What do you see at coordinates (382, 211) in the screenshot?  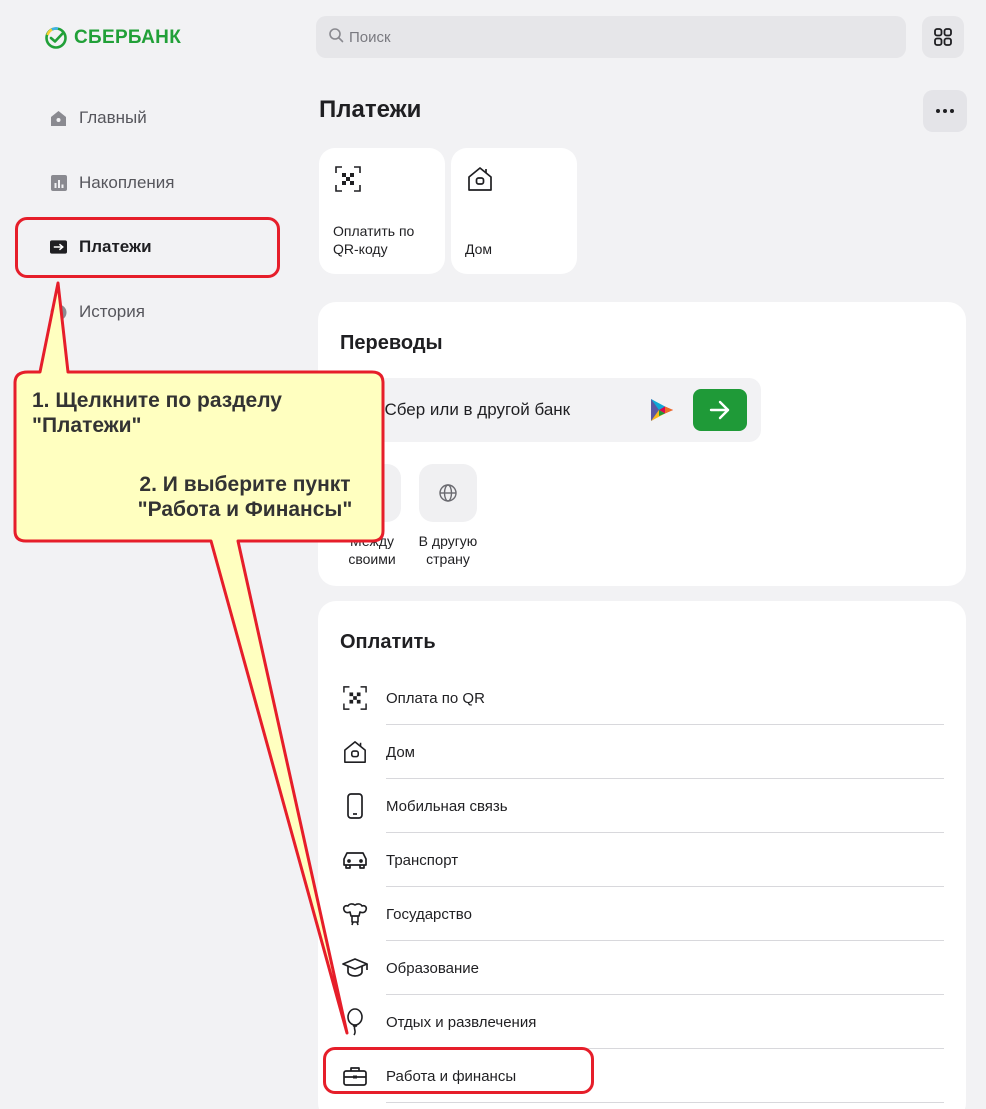 I see `qr-pay-tile: Оплатить по QR-коду` at bounding box center [382, 211].